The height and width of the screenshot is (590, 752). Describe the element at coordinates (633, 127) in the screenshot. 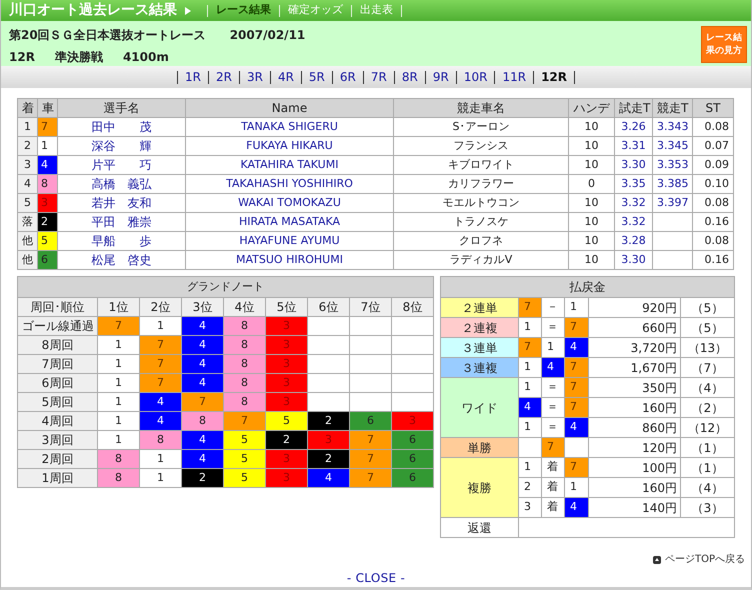

I see `table-cell: 3.26` at that location.